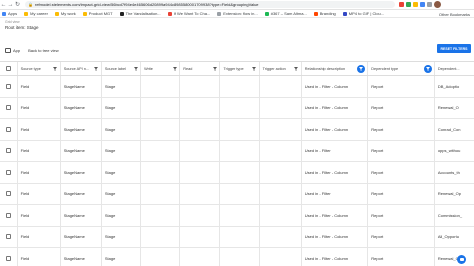  Describe the element at coordinates (39, 68) in the screenshot. I see `column-header: Source type` at that location.